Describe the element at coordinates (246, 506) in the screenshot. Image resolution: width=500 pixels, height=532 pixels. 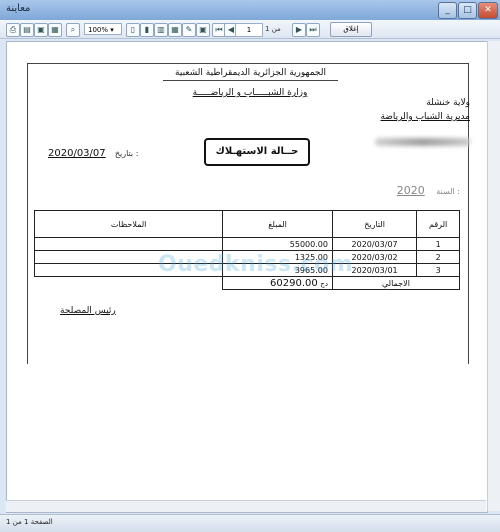
I see `horizontal-scrollbar` at that location.